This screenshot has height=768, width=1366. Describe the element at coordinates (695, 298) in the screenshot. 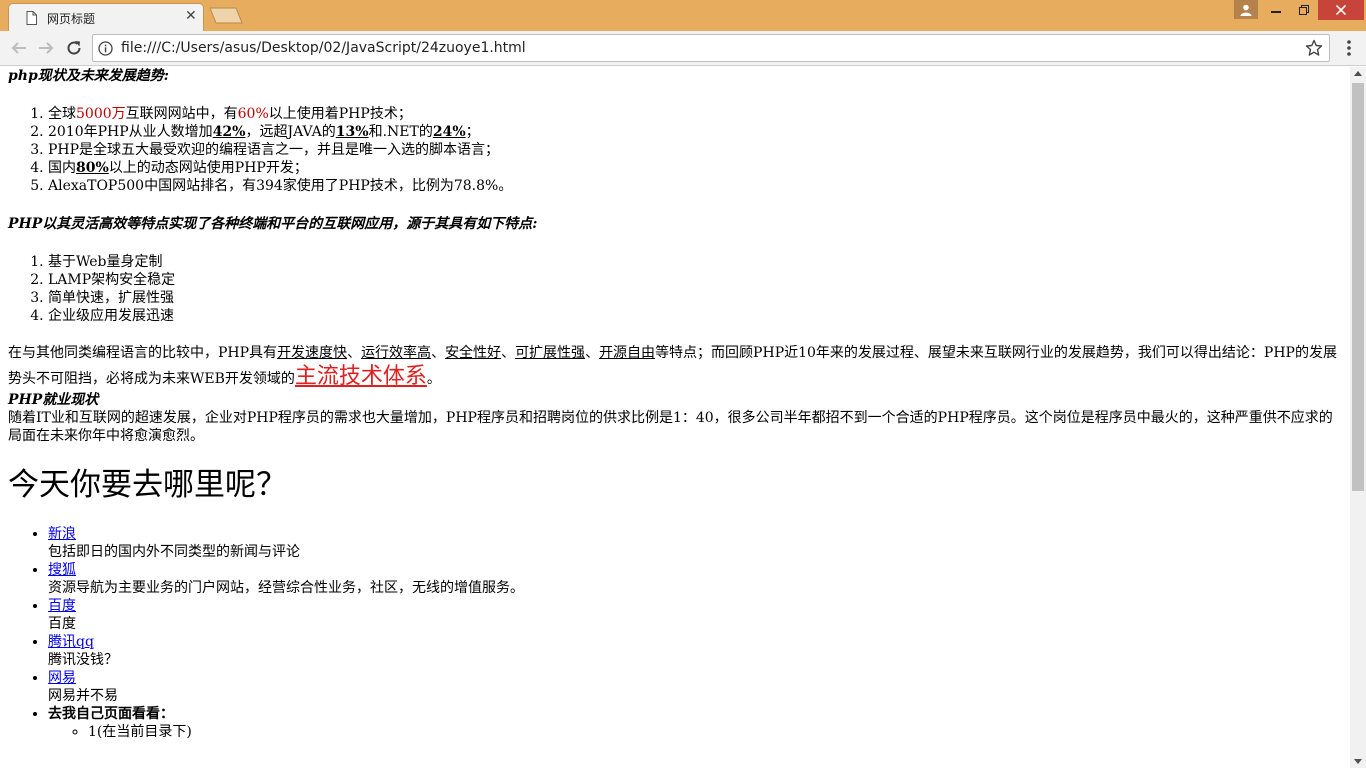

I see `list-item: 简单快速，扩展性强` at that location.